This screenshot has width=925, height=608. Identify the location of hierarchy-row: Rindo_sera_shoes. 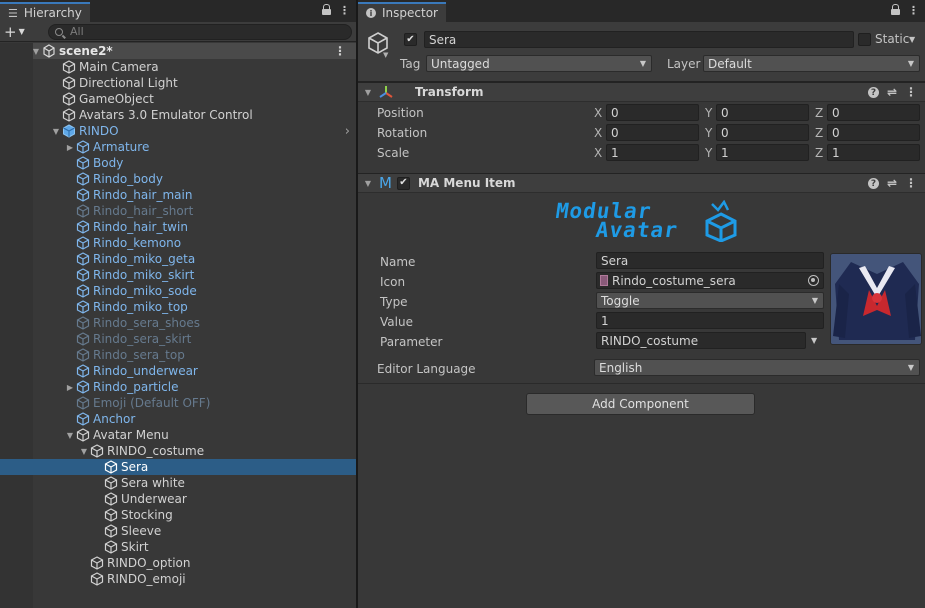
(178, 323).